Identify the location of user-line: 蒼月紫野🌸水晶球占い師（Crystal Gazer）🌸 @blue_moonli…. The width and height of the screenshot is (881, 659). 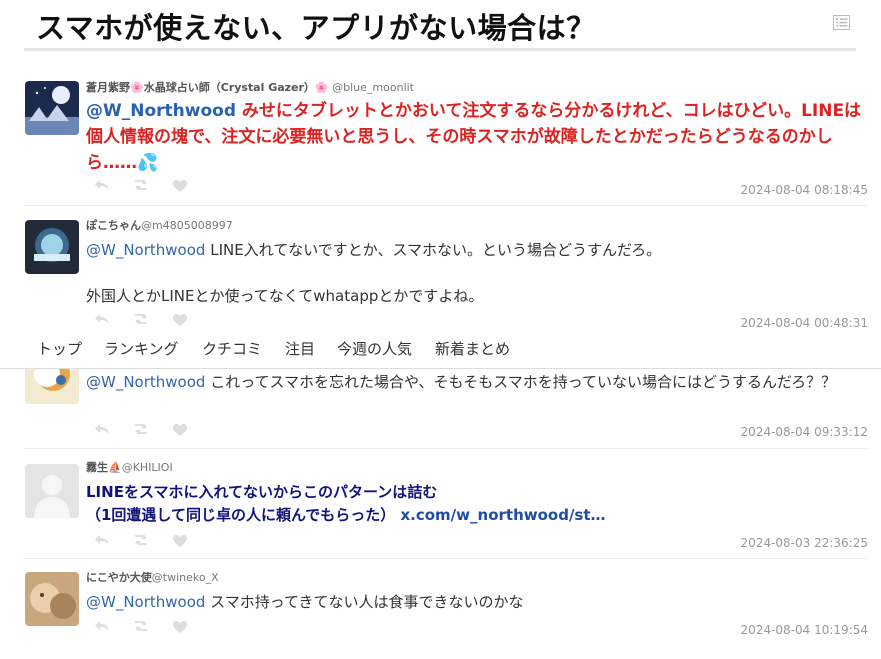
(250, 87).